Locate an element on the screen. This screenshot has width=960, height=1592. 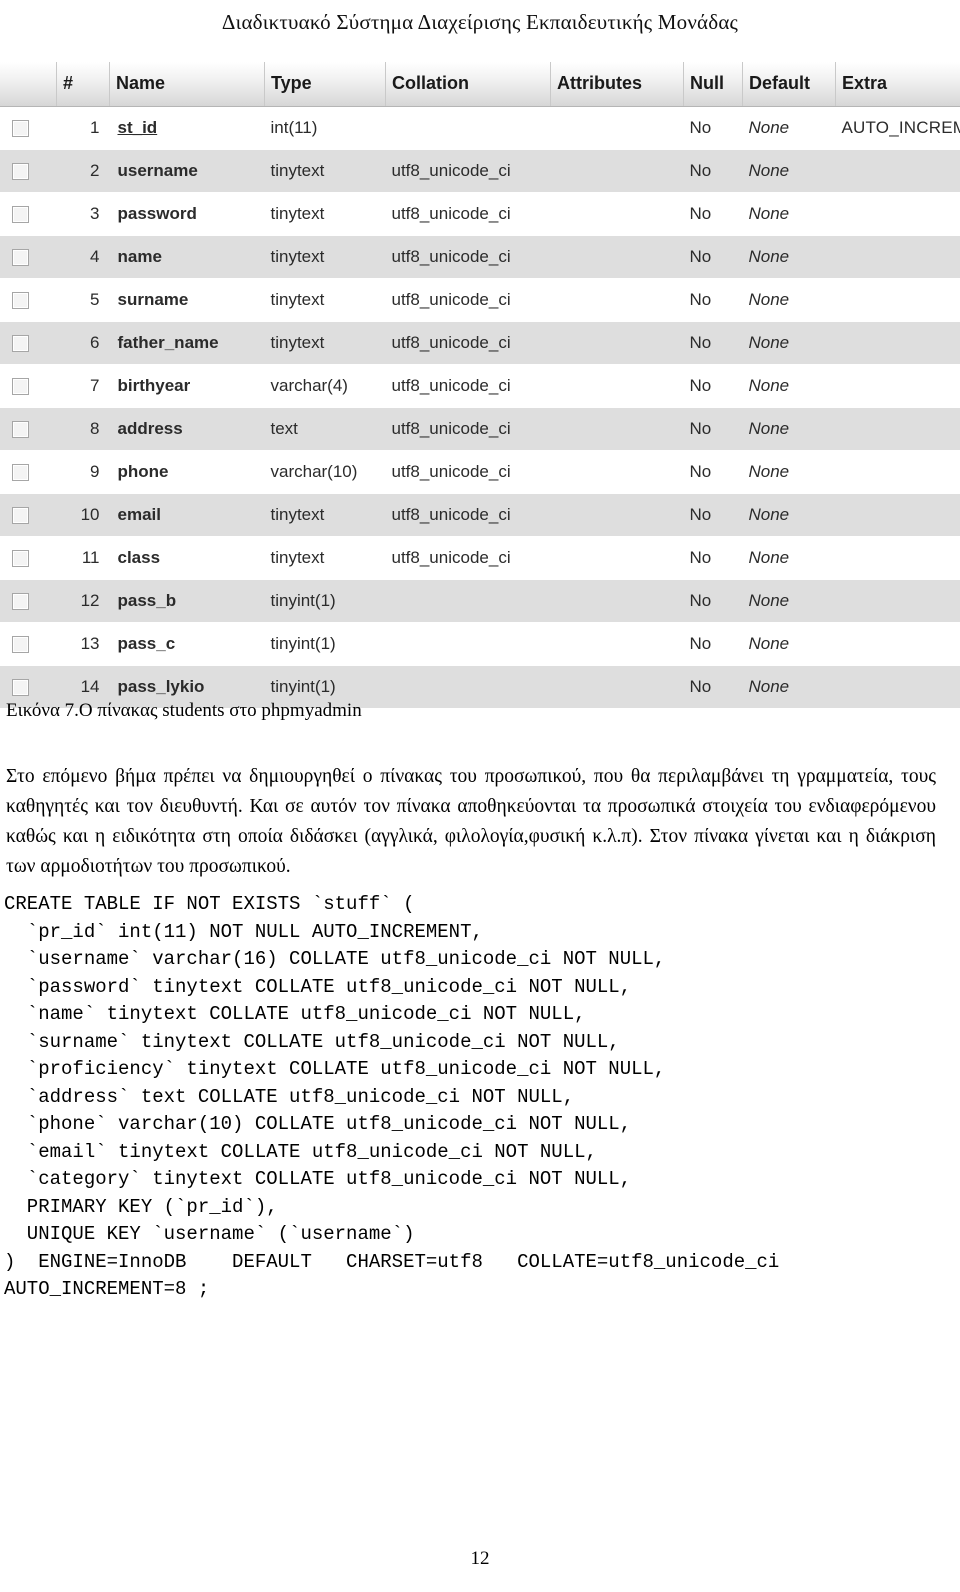
table-row: 2 username tinytext utf8_unicode_ci No None is located at coordinates (480, 171).